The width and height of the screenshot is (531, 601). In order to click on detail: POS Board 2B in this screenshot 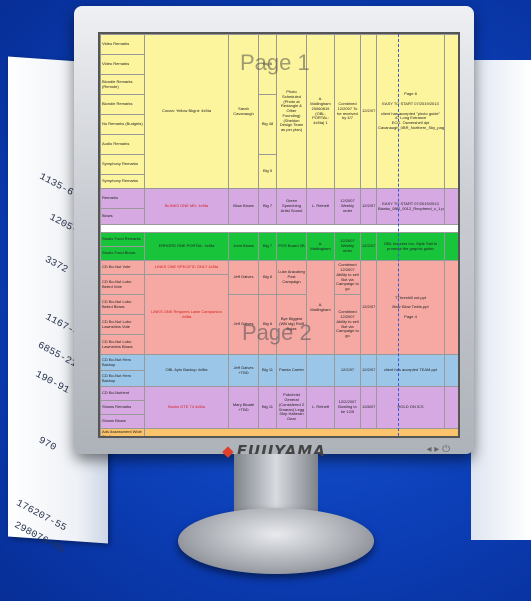, I will do `click(291, 246)`.